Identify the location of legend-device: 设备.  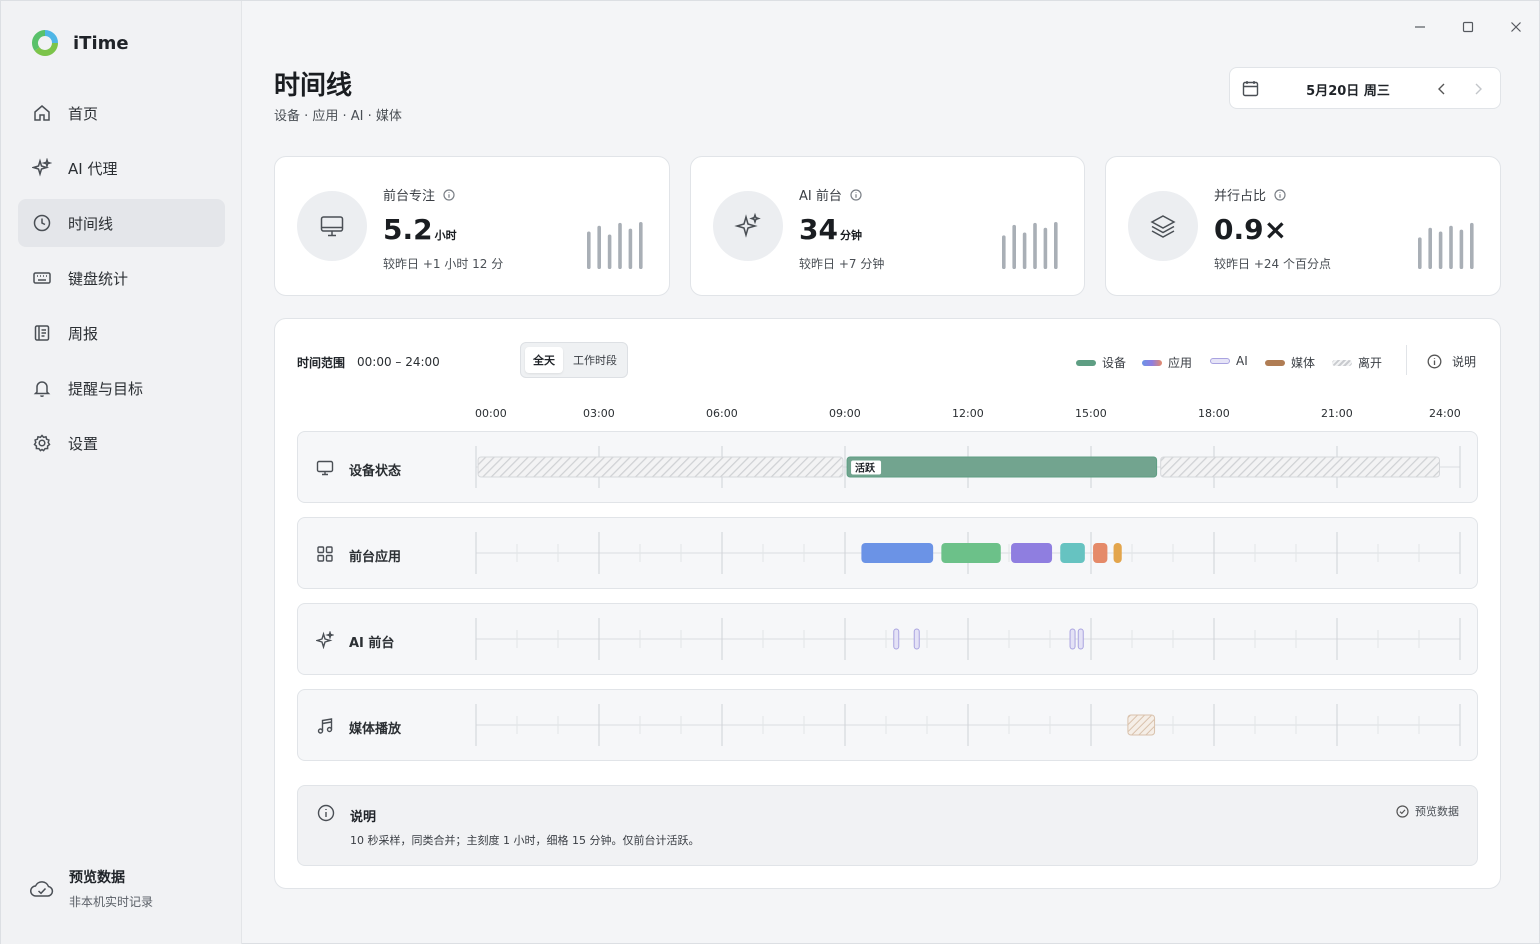
(1101, 362).